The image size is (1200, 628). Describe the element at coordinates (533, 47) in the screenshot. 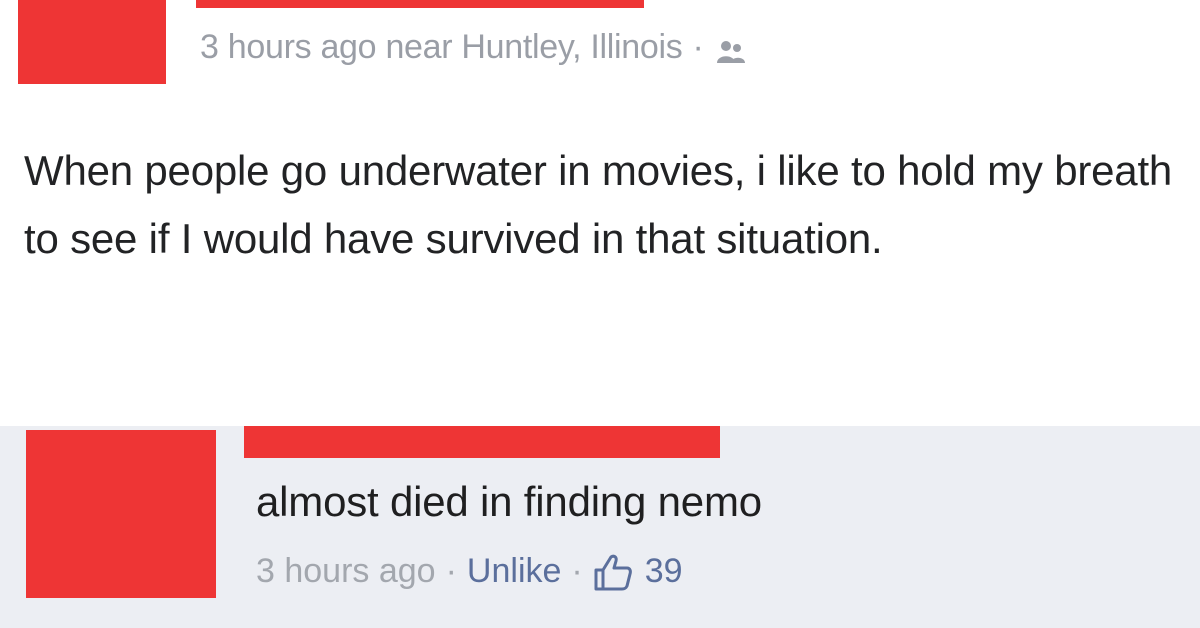

I see `post-location: near Huntley, Illinois` at that location.